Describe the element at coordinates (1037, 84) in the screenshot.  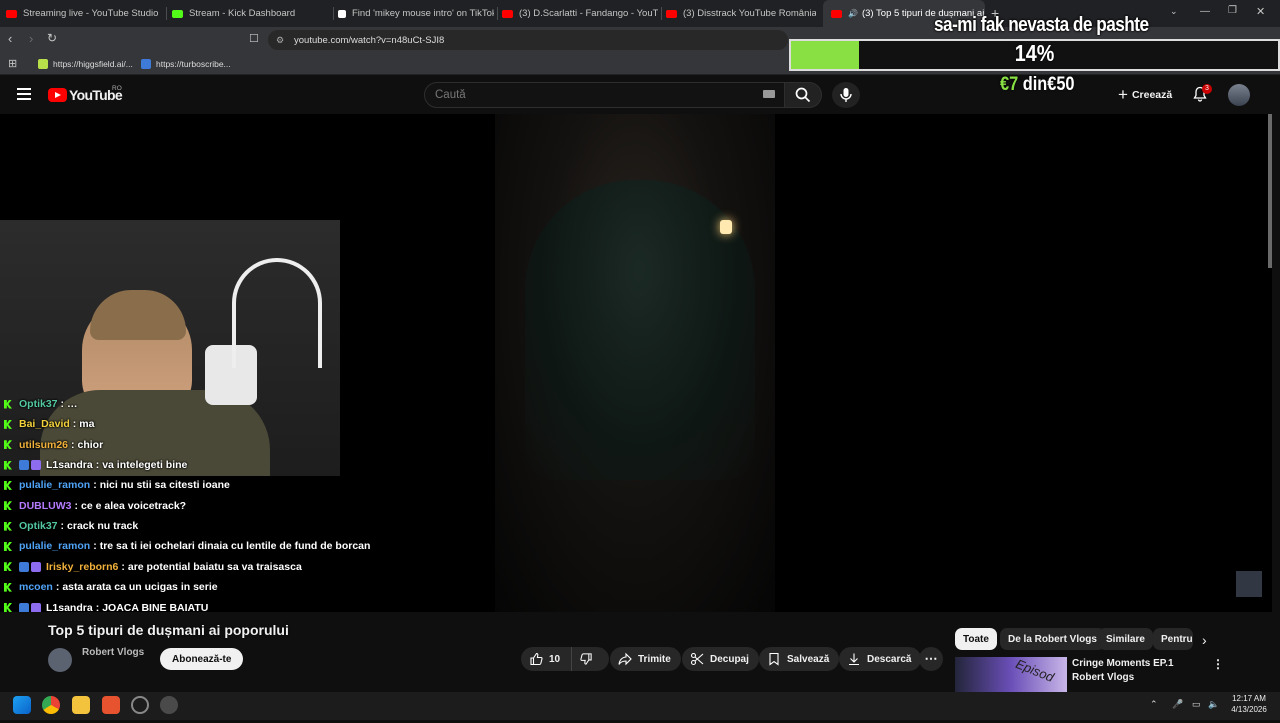
I see `donation-goal-amount: €7 din€50` at that location.